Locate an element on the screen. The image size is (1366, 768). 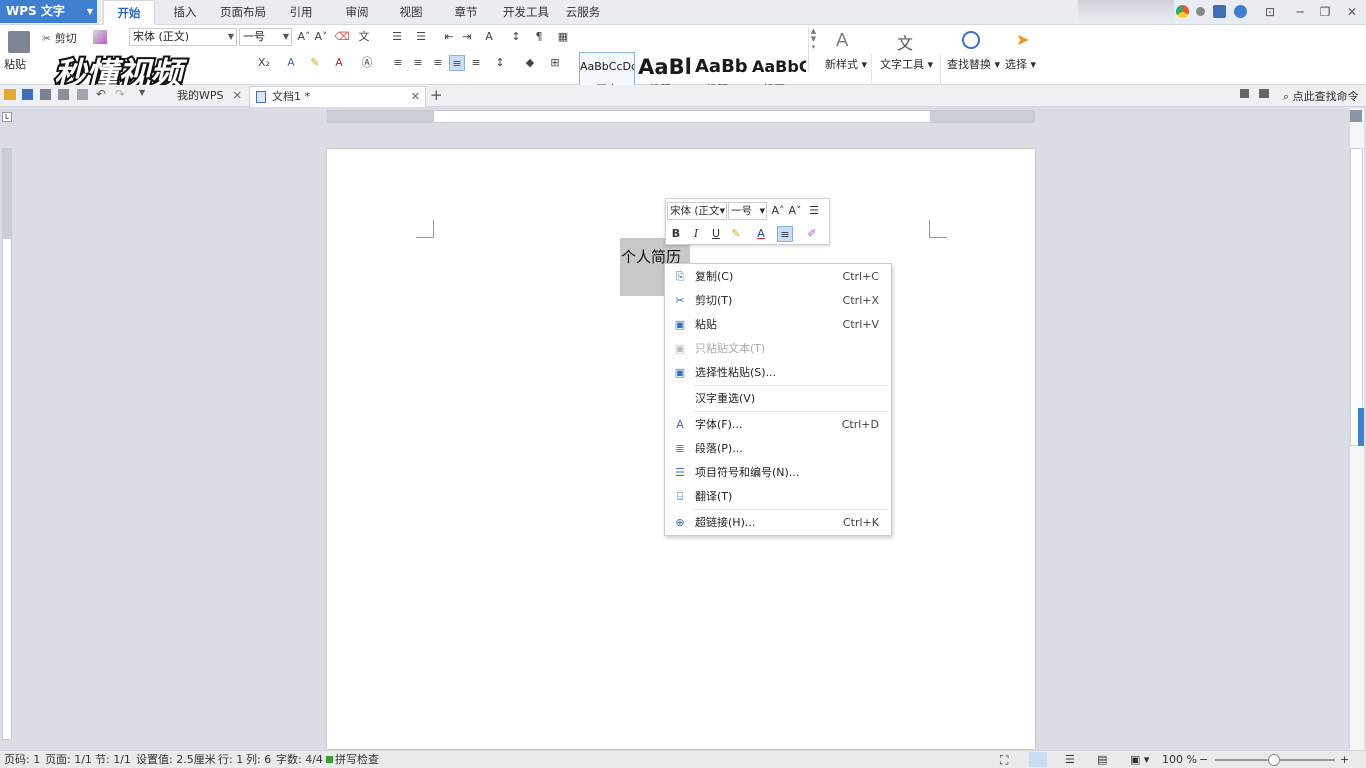
mini-font-select: 宋体 (正文 ▼ is located at coordinates (697, 211).